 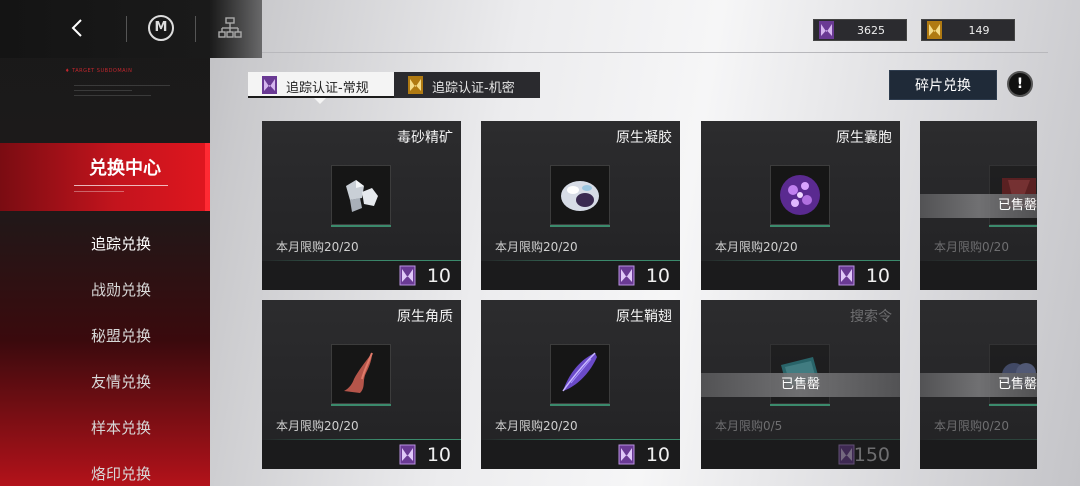 What do you see at coordinates (320, 101) in the screenshot?
I see `tab-caret` at bounding box center [320, 101].